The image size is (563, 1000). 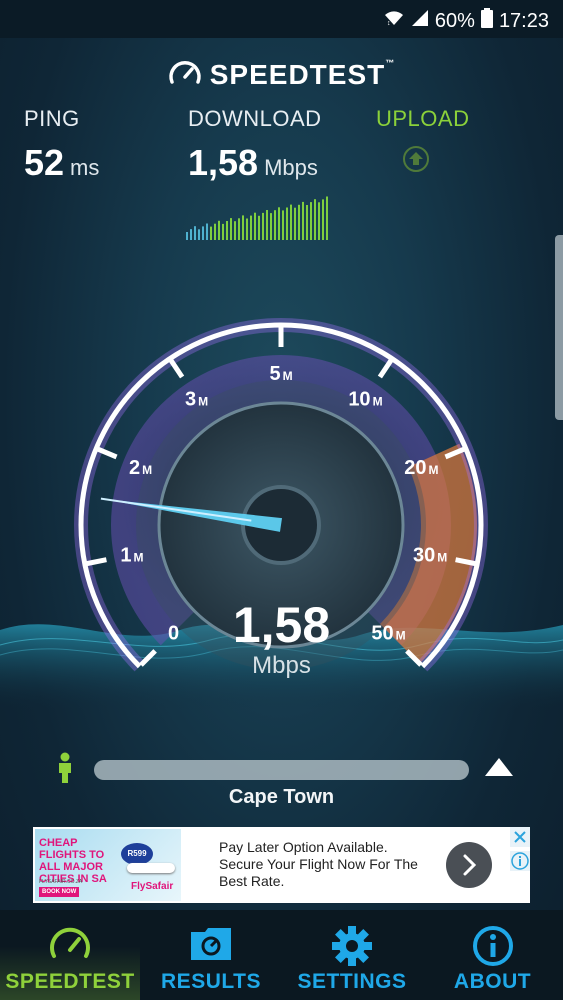 What do you see at coordinates (499, 770) in the screenshot?
I see `server-triangle-icon` at bounding box center [499, 770].